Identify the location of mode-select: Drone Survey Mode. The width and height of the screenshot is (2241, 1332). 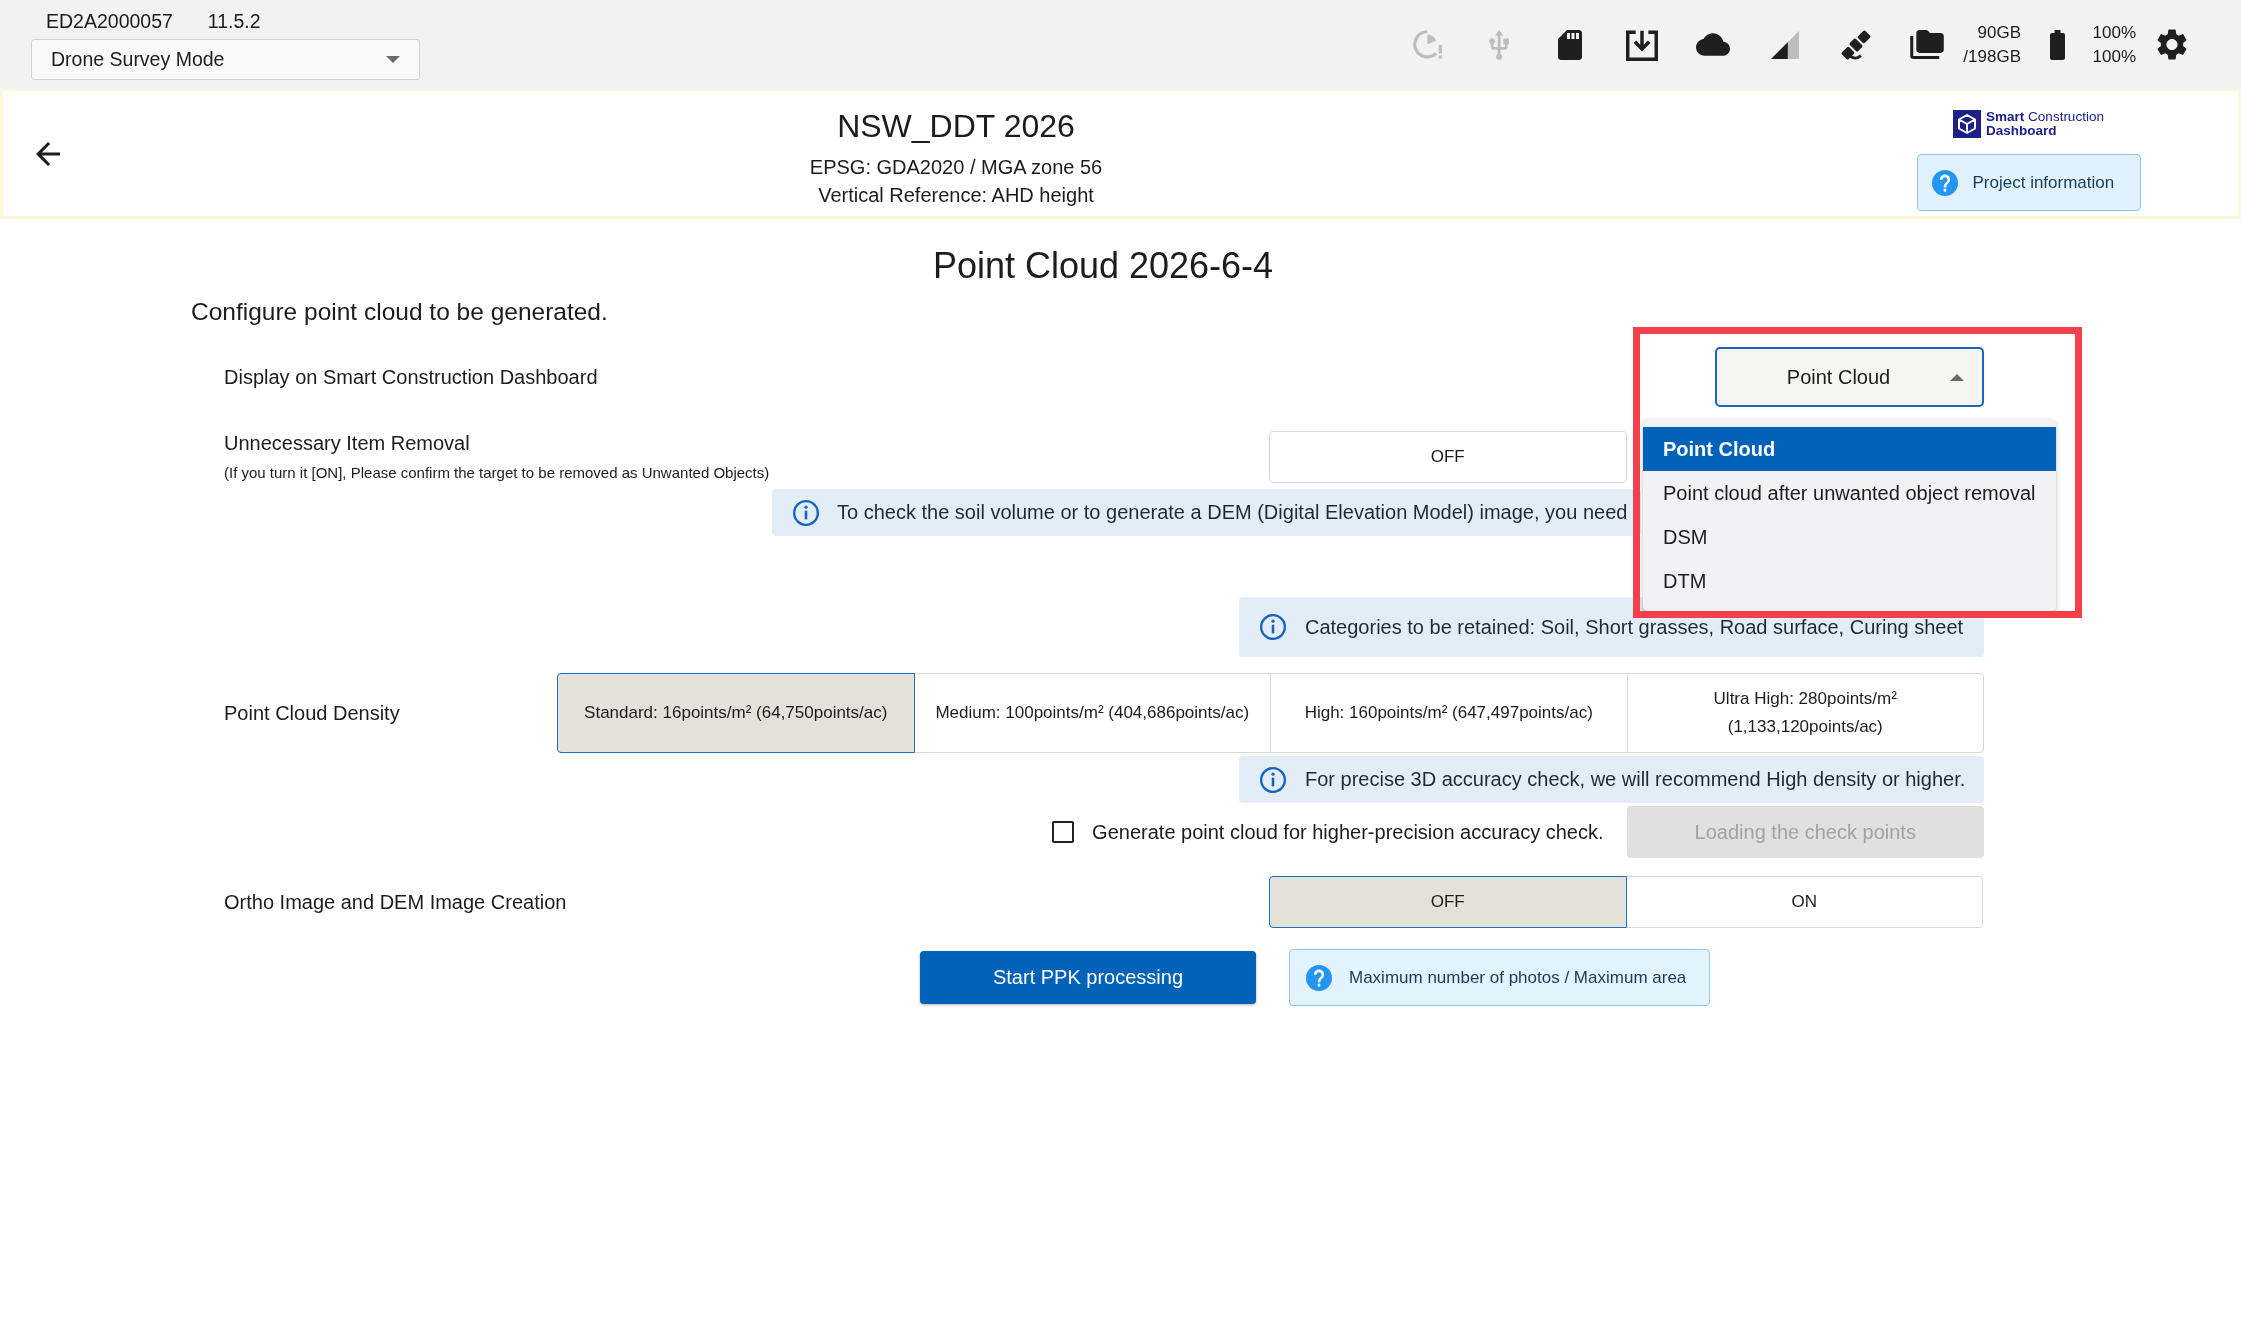
(225, 59).